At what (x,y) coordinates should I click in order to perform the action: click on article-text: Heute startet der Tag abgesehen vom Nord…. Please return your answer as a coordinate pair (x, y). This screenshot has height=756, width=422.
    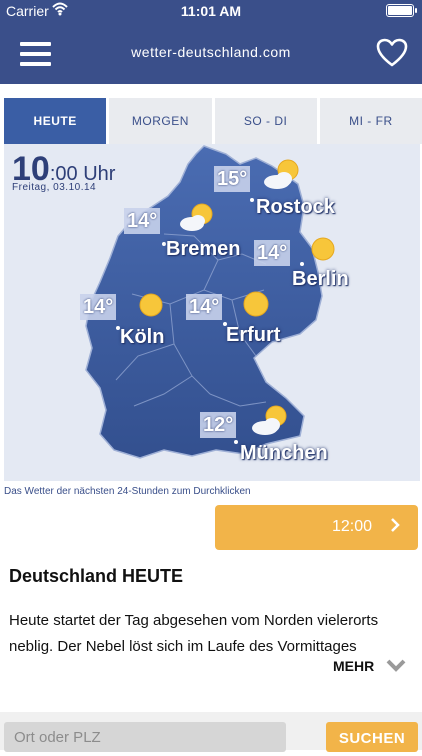
    Looking at the image, I should click on (194, 633).